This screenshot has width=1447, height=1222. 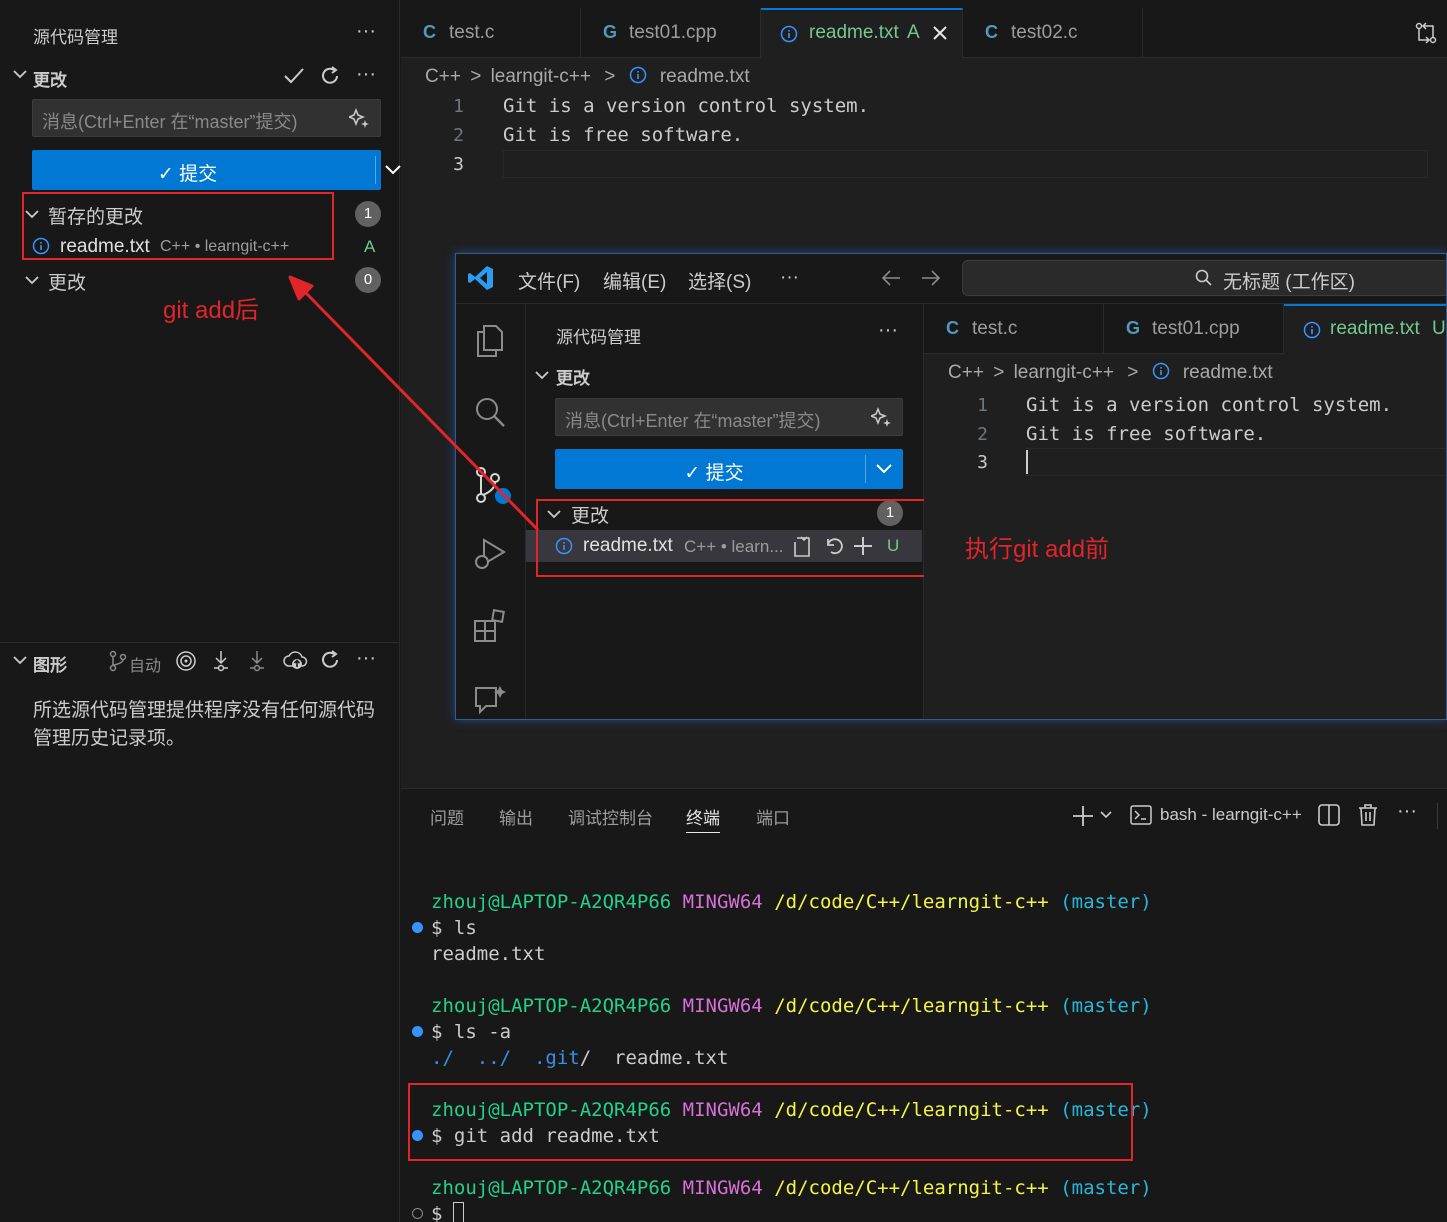 I want to click on panel-tab-problems: 问题, so click(x=447, y=816).